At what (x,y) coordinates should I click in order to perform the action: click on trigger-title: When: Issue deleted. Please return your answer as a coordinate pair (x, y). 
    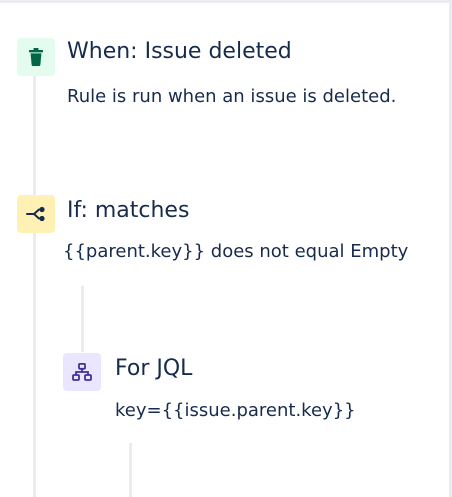
    Looking at the image, I should click on (179, 51).